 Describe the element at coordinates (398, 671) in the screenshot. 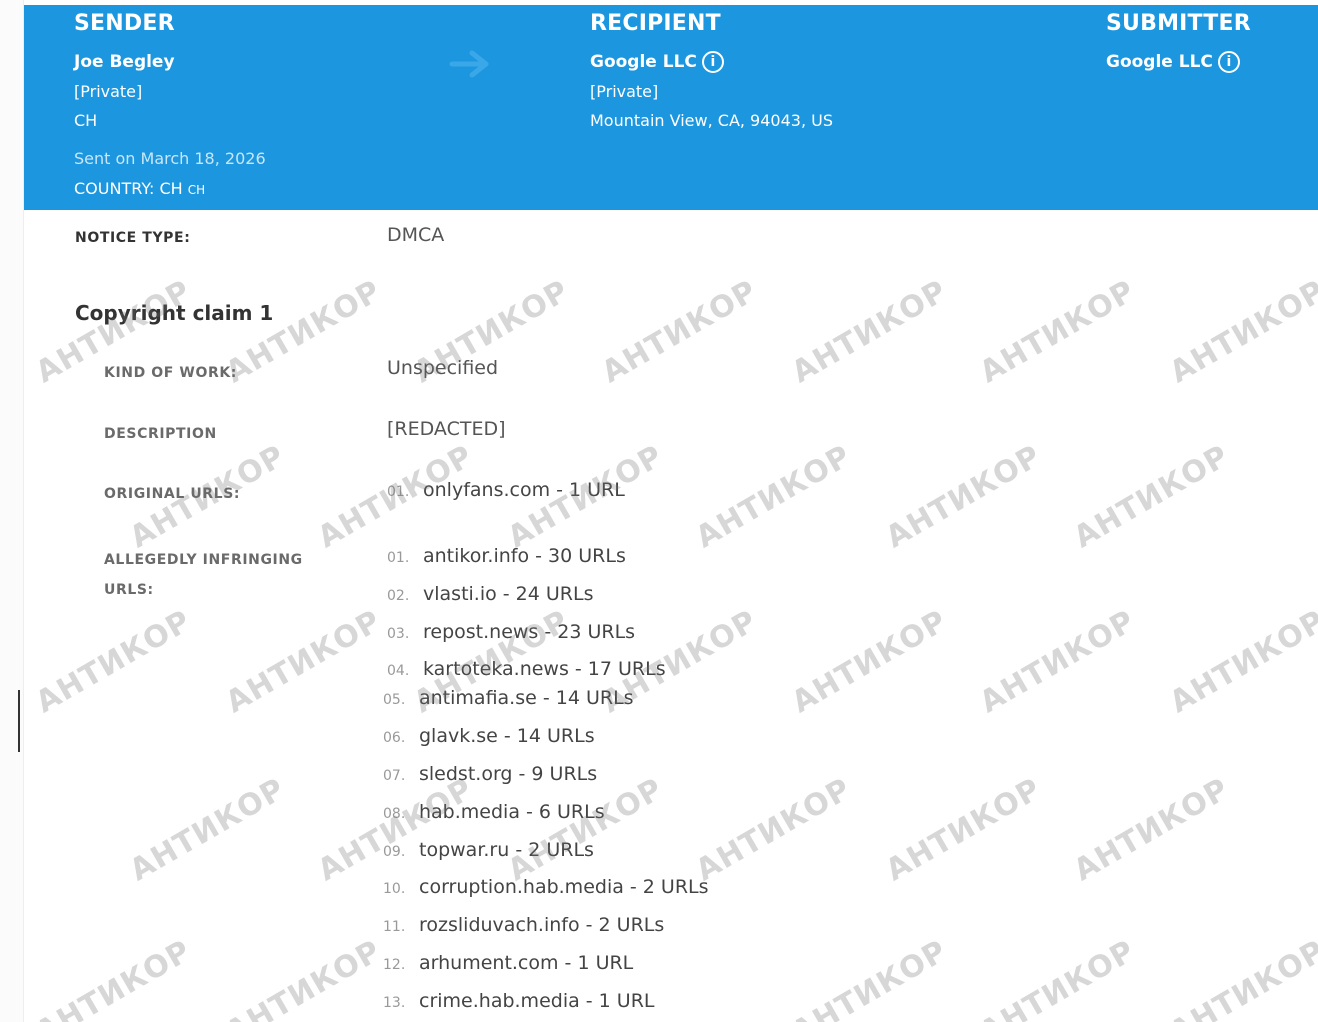

I see `url-number: 04.` at that location.